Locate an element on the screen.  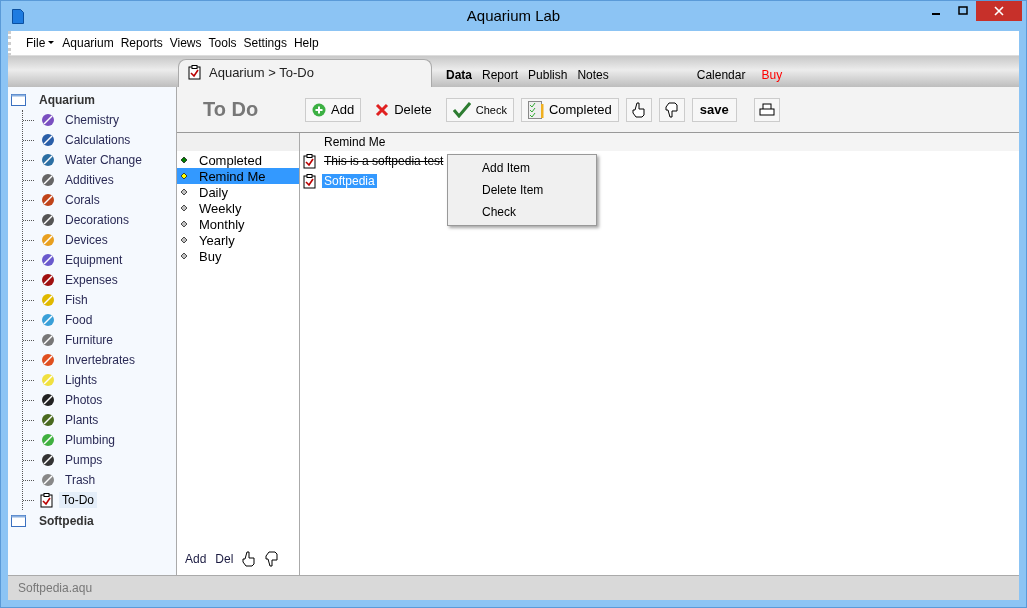
cross-icon is located at coordinates (382, 109).